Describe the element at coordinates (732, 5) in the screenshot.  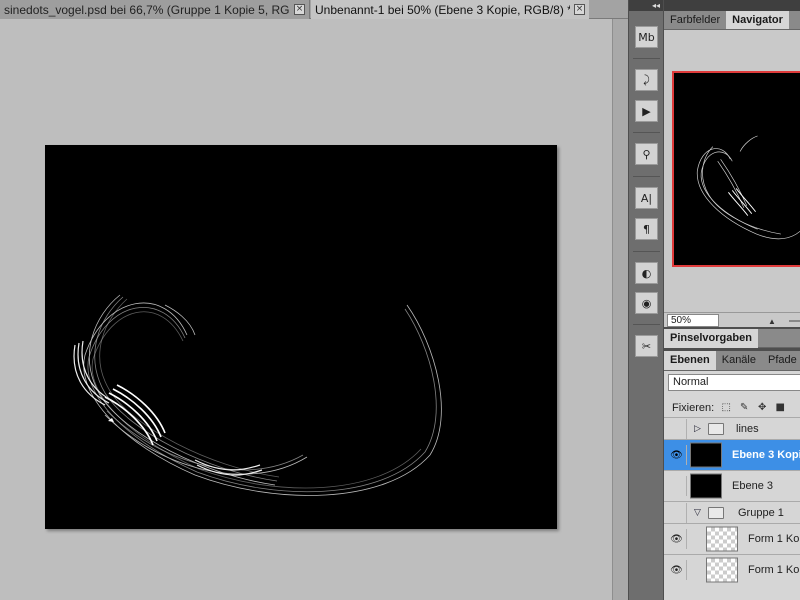
I see `panel-grip` at that location.